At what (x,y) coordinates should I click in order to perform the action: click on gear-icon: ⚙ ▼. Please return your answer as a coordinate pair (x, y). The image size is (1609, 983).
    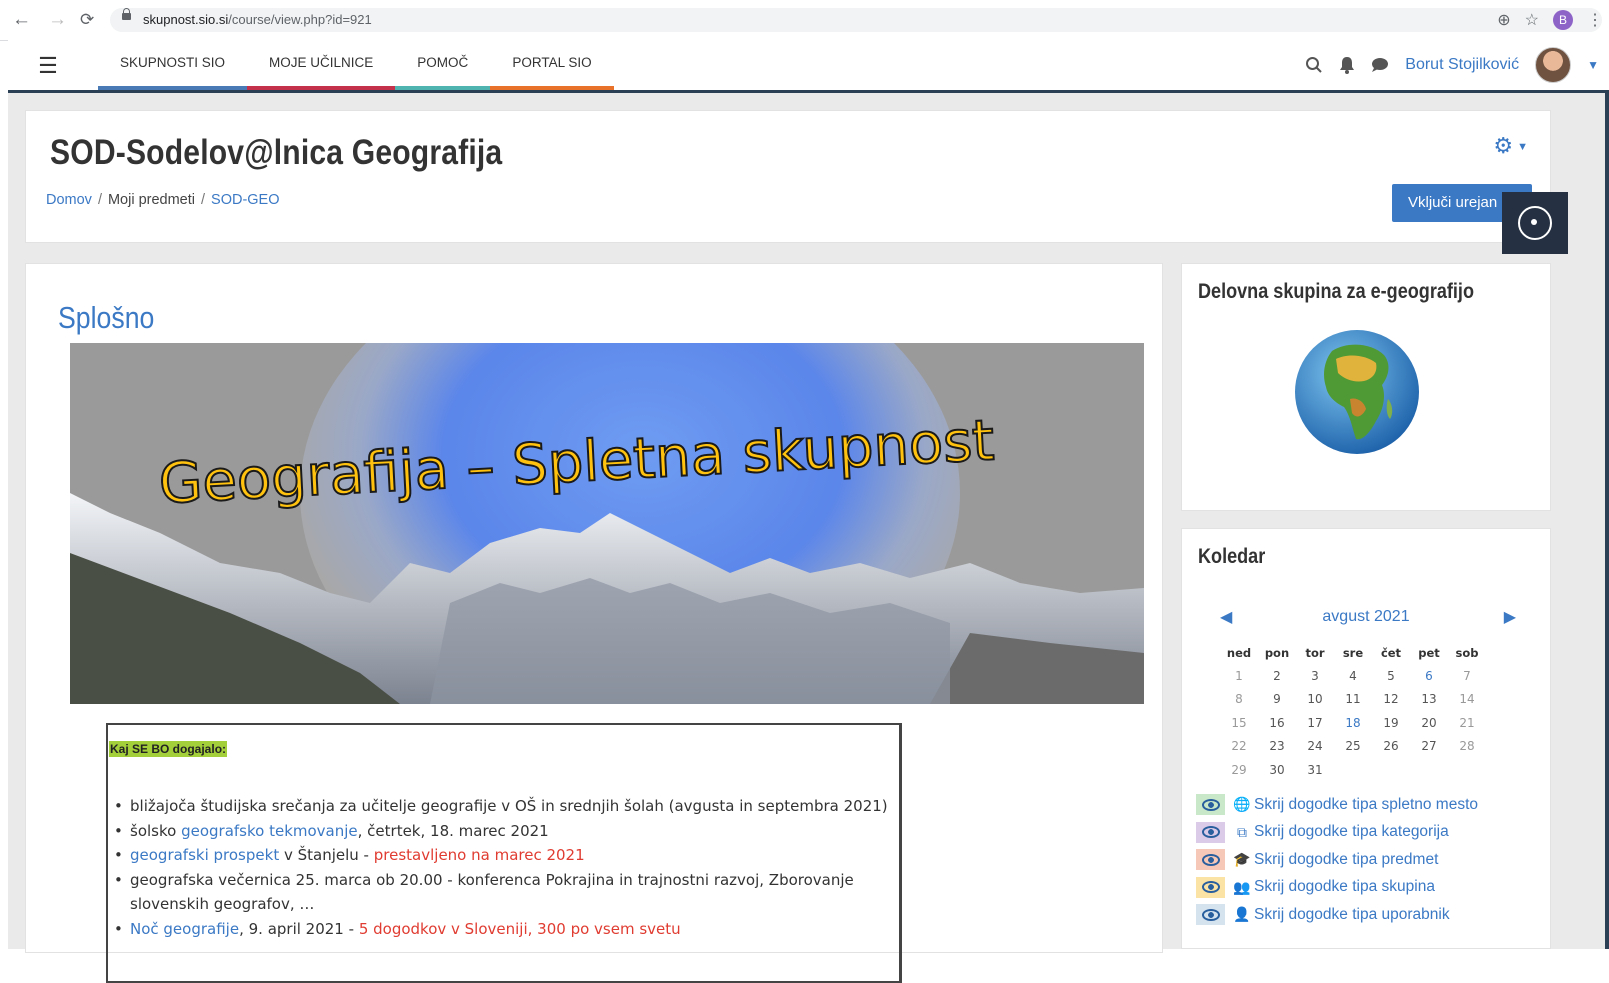
    Looking at the image, I should click on (1510, 146).